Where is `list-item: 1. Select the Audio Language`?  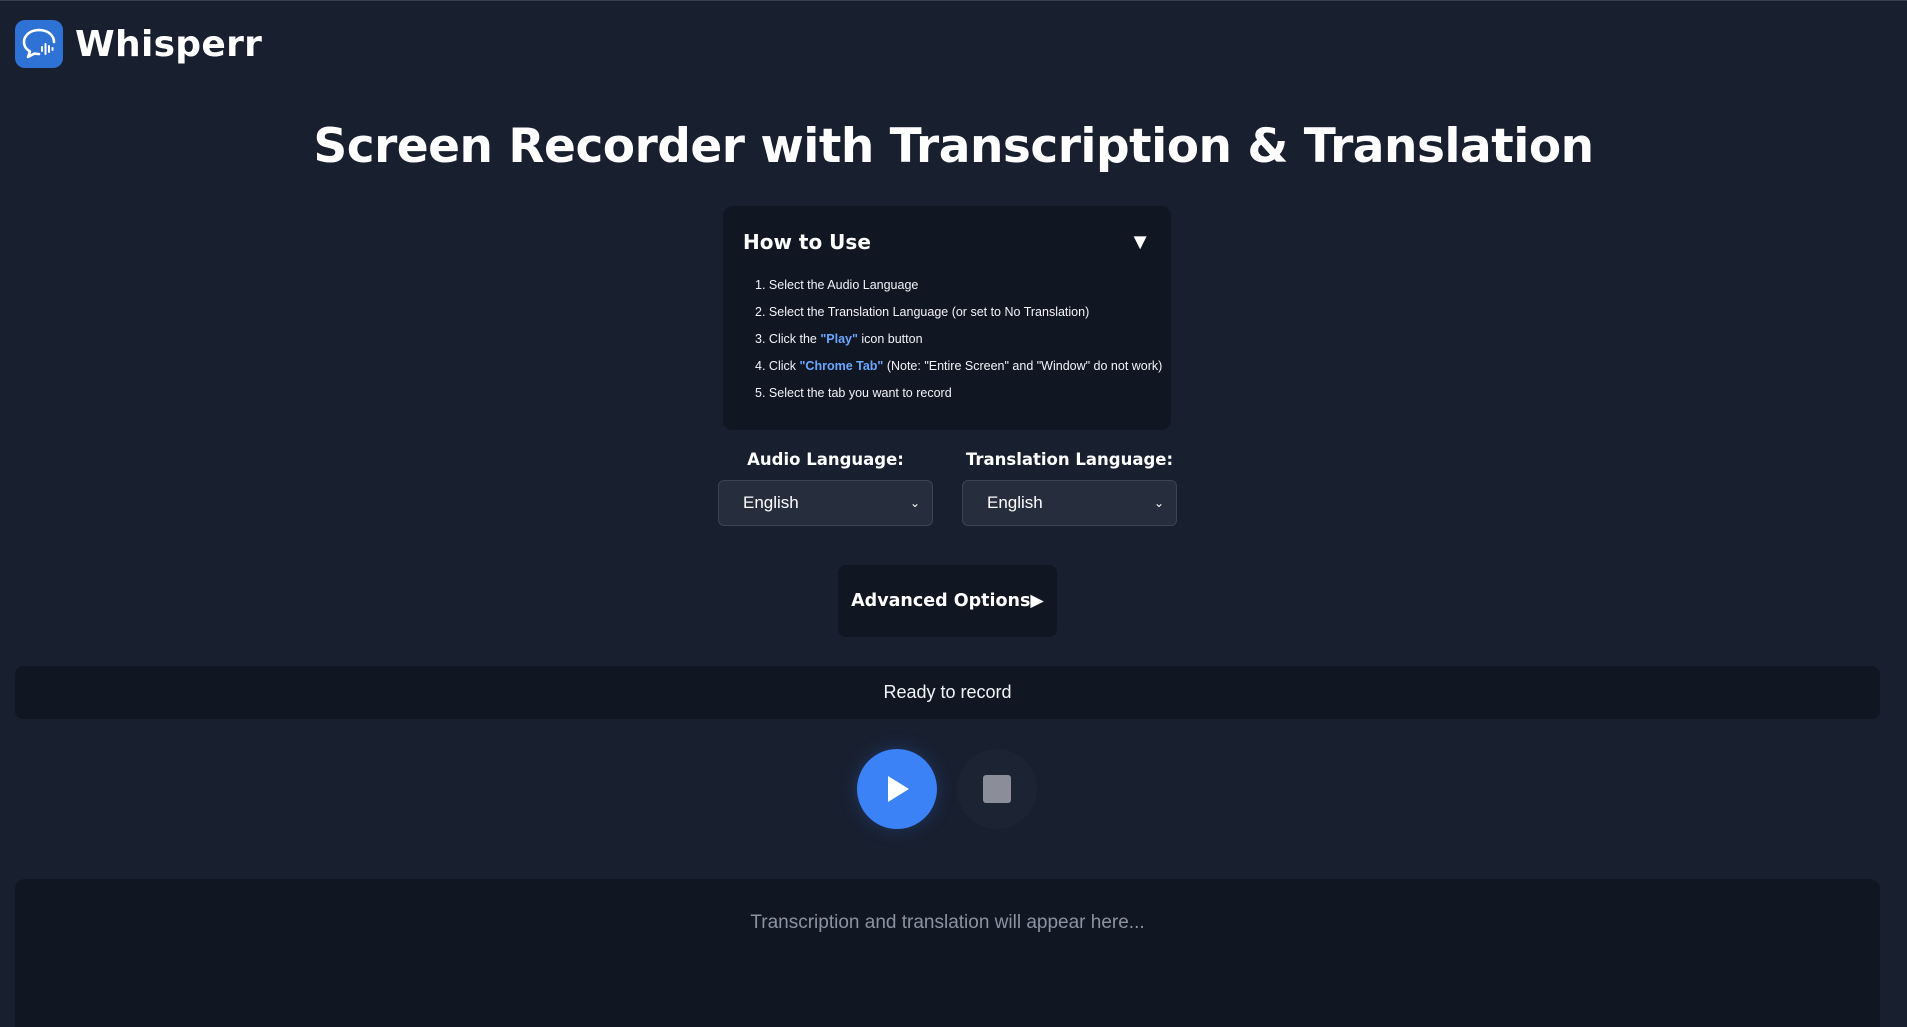 list-item: 1. Select the Audio Language is located at coordinates (837, 285).